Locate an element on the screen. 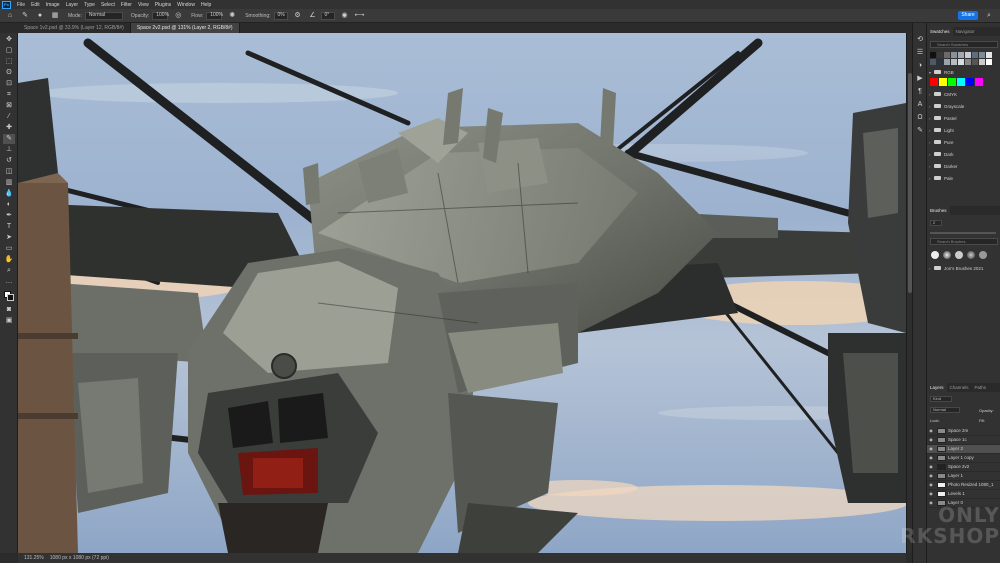 The height and width of the screenshot is (563, 1000). brush-size-slider is located at coordinates (963, 233).